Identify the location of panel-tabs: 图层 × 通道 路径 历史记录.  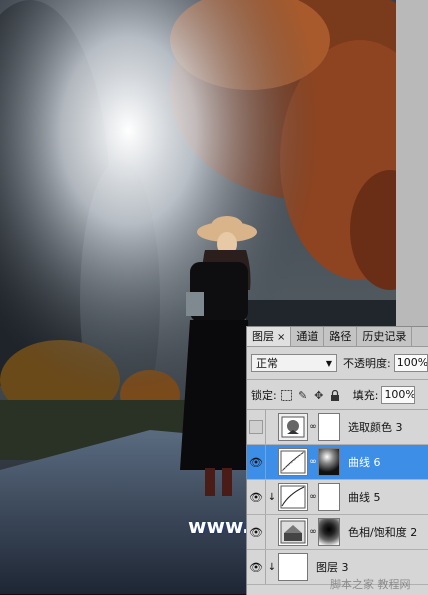
(337, 337).